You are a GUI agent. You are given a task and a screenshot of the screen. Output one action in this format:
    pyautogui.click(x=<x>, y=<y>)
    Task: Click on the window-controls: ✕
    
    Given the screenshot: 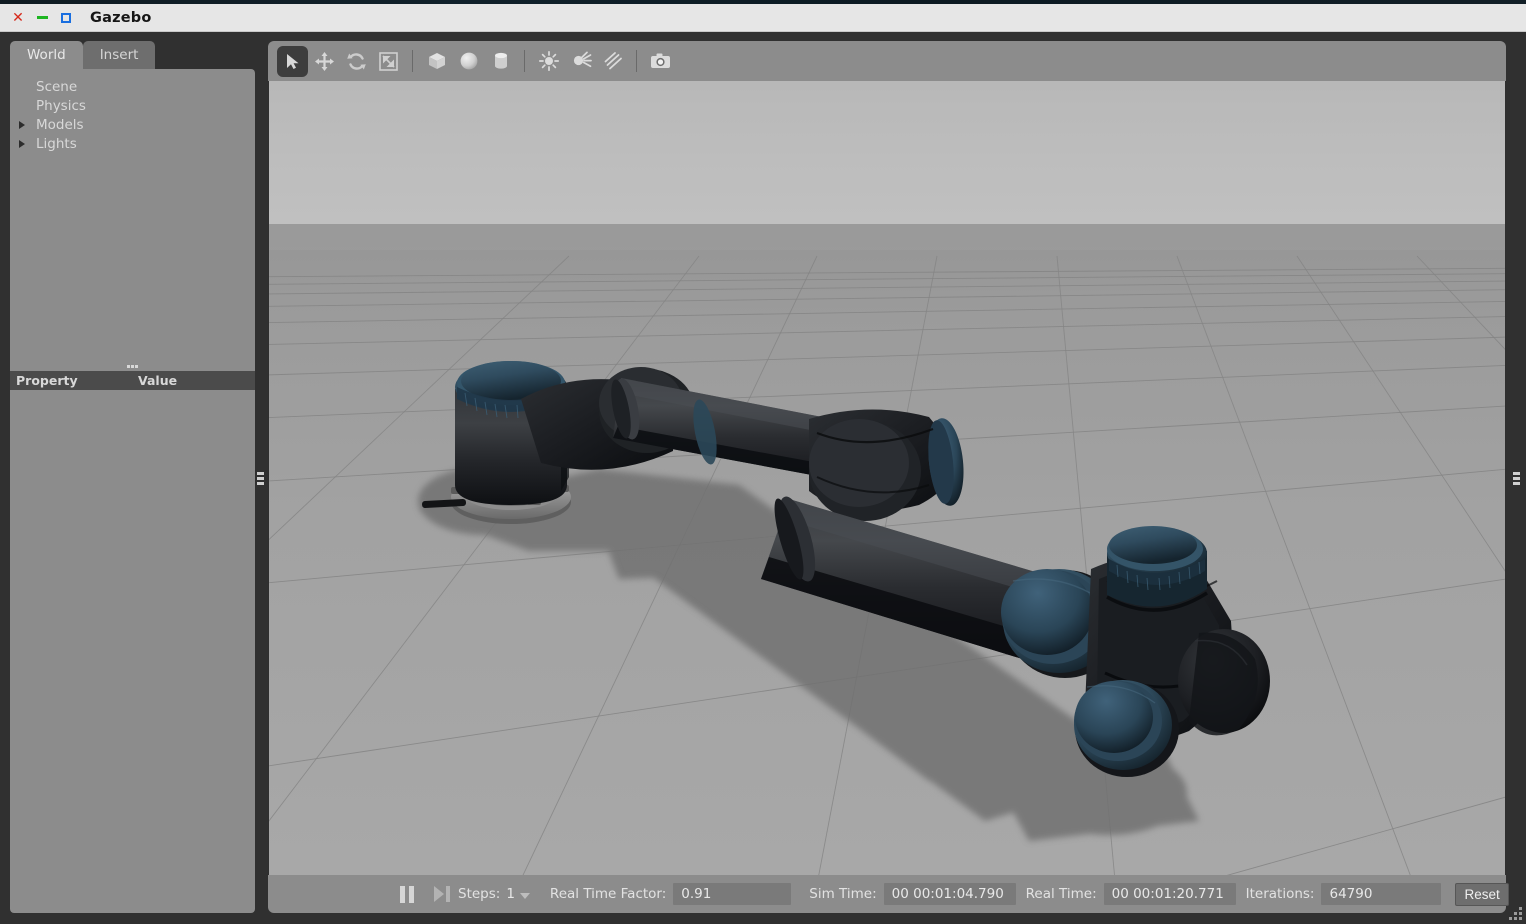 What is the action you would take?
    pyautogui.click(x=39, y=18)
    